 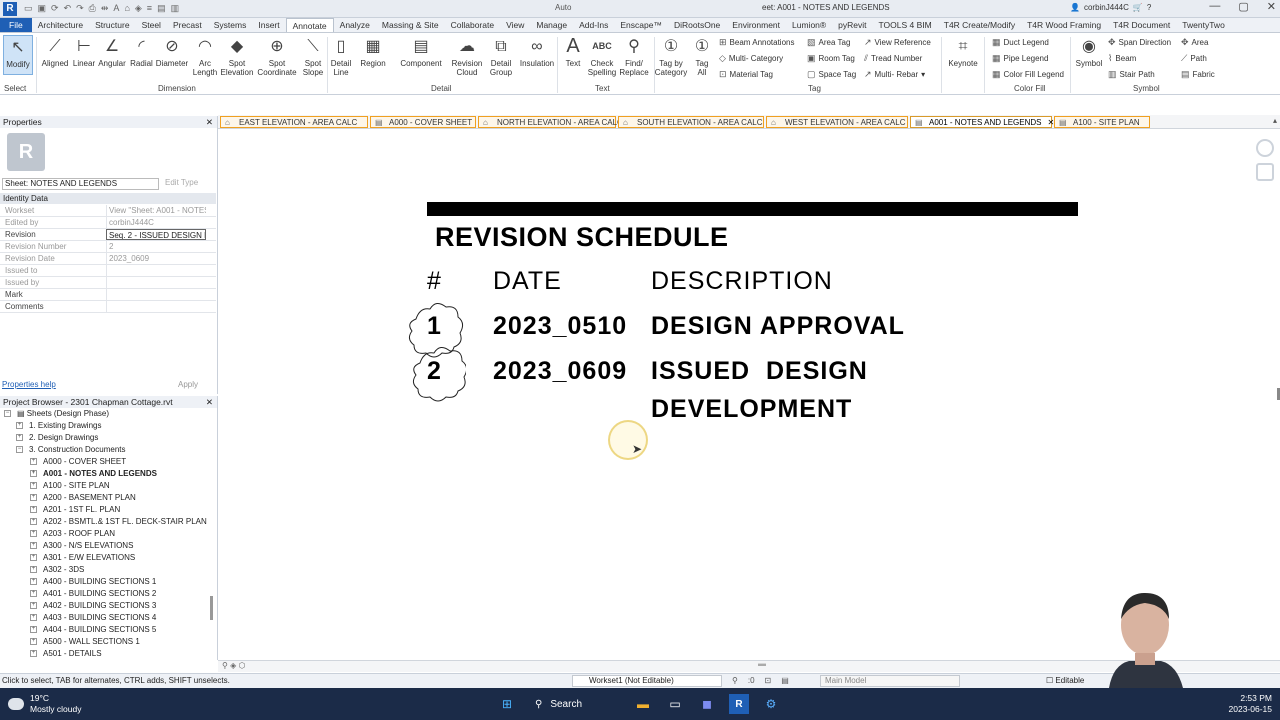 What do you see at coordinates (472, 25) in the screenshot?
I see `tab-collaborate: Collaborate` at bounding box center [472, 25].